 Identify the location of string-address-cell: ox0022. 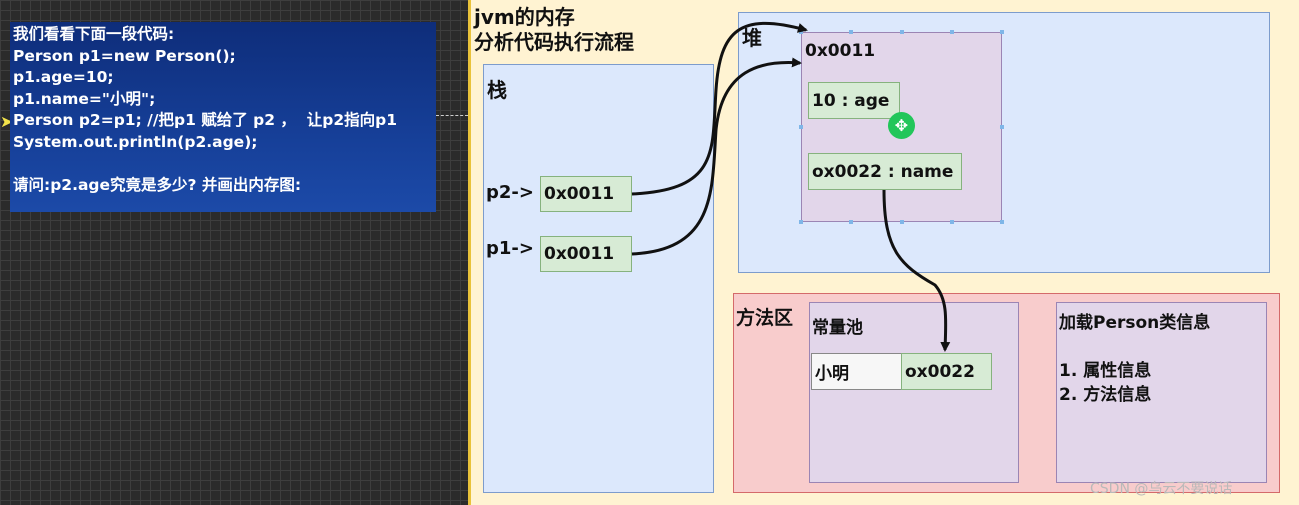
(946, 371).